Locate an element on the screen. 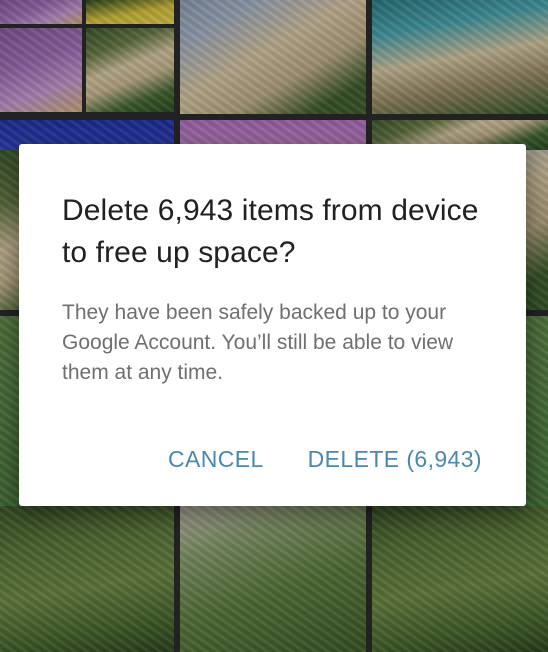 The image size is (548, 652). delete-button: DELETE (6,943) is located at coordinates (395, 459).